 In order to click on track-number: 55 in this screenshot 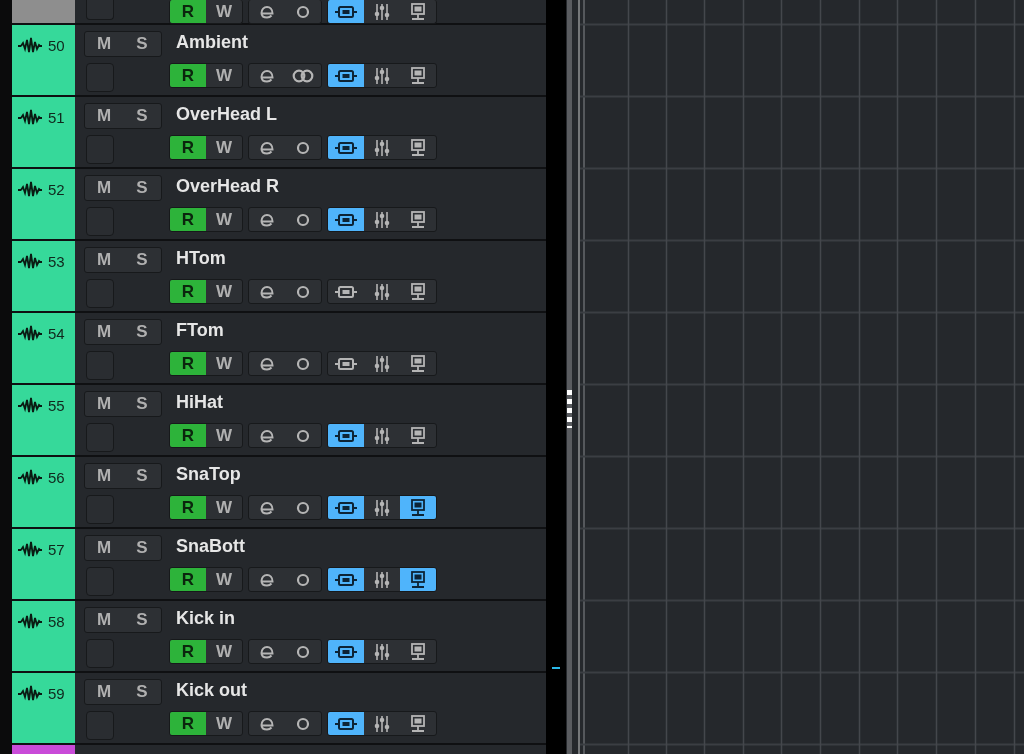, I will do `click(56, 406)`.